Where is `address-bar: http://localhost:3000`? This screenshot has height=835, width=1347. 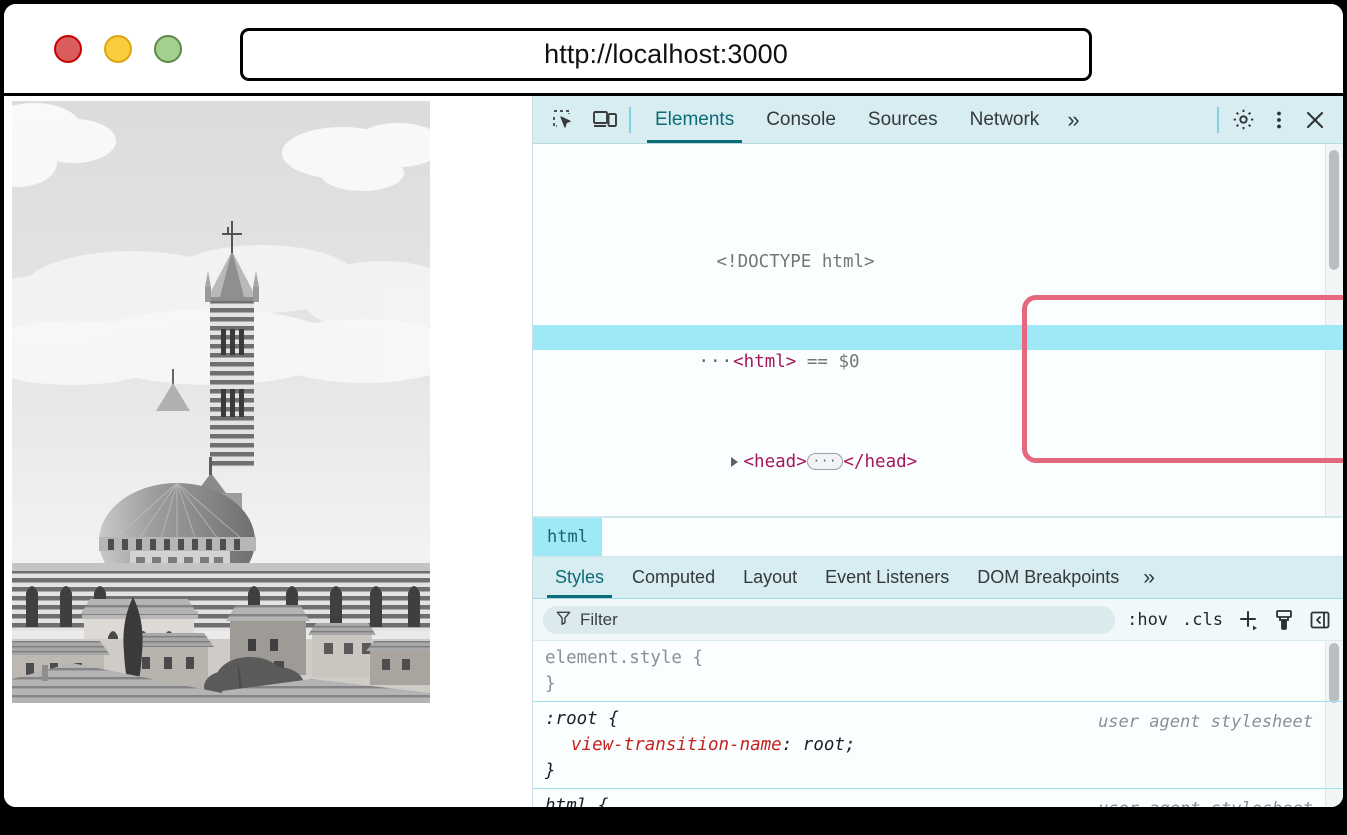
address-bar: http://localhost:3000 is located at coordinates (666, 54).